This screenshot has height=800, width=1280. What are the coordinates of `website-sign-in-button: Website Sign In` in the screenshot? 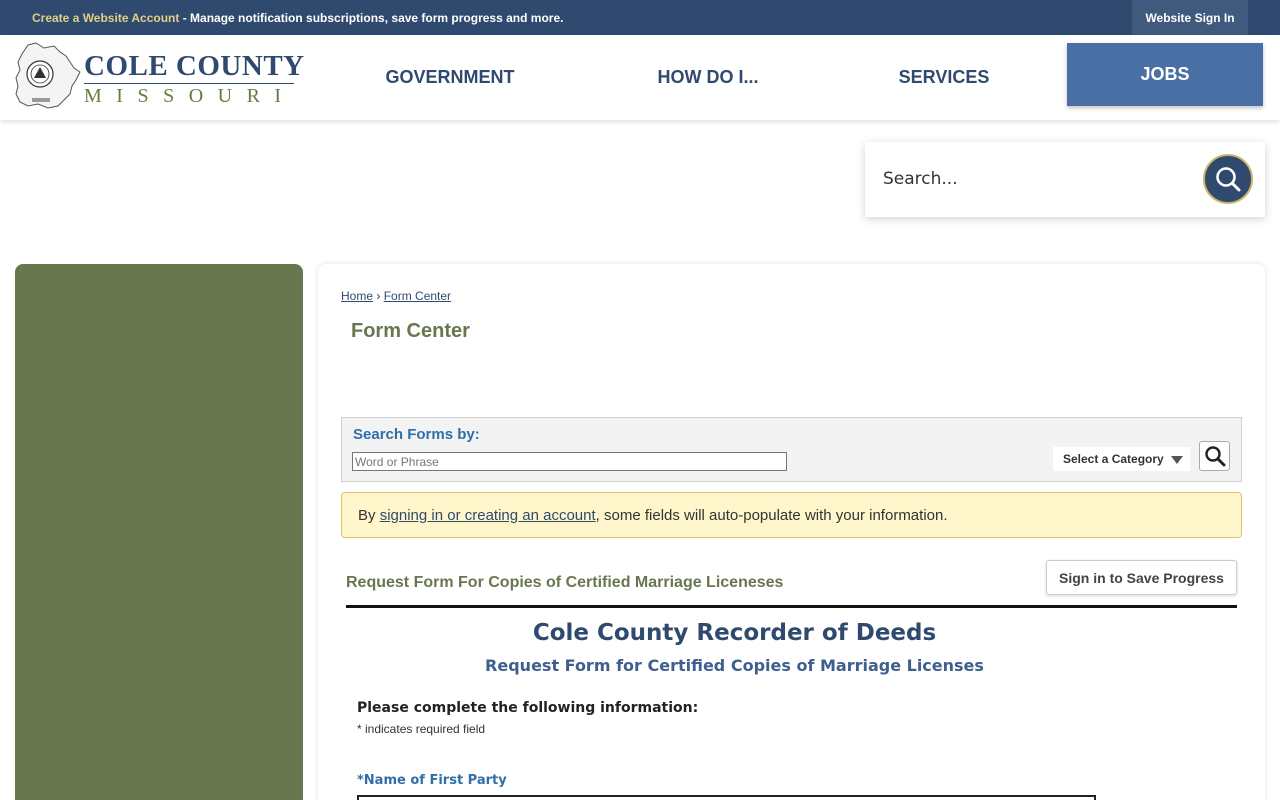 It's located at (1190, 17).